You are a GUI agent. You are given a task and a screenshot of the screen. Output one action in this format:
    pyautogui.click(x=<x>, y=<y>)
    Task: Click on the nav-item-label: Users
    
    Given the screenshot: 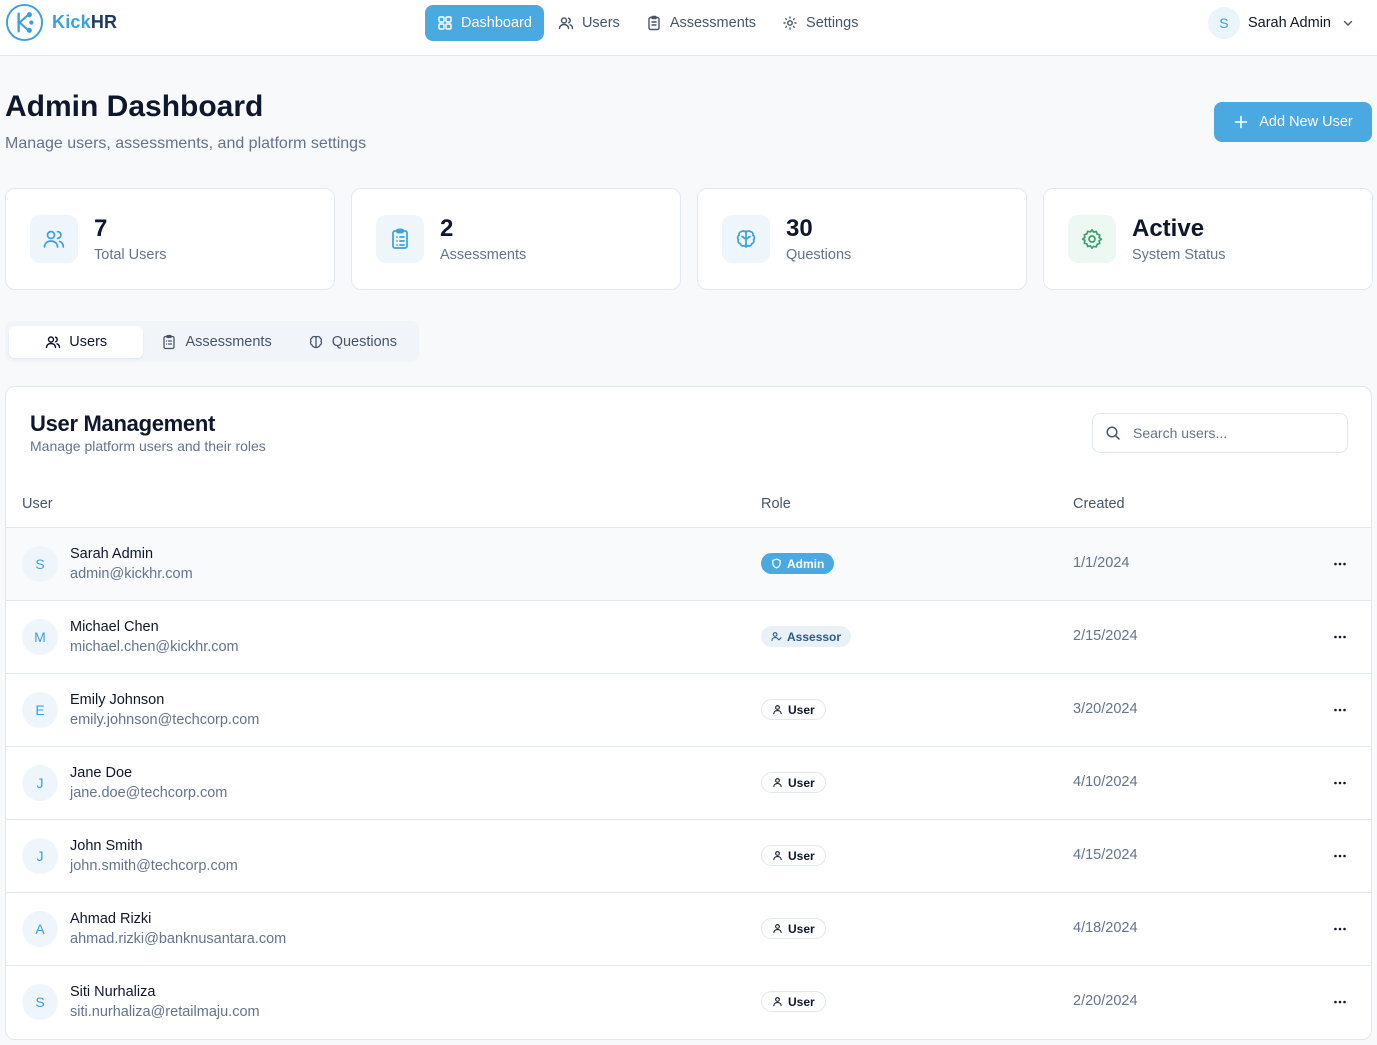 What is the action you would take?
    pyautogui.click(x=600, y=23)
    